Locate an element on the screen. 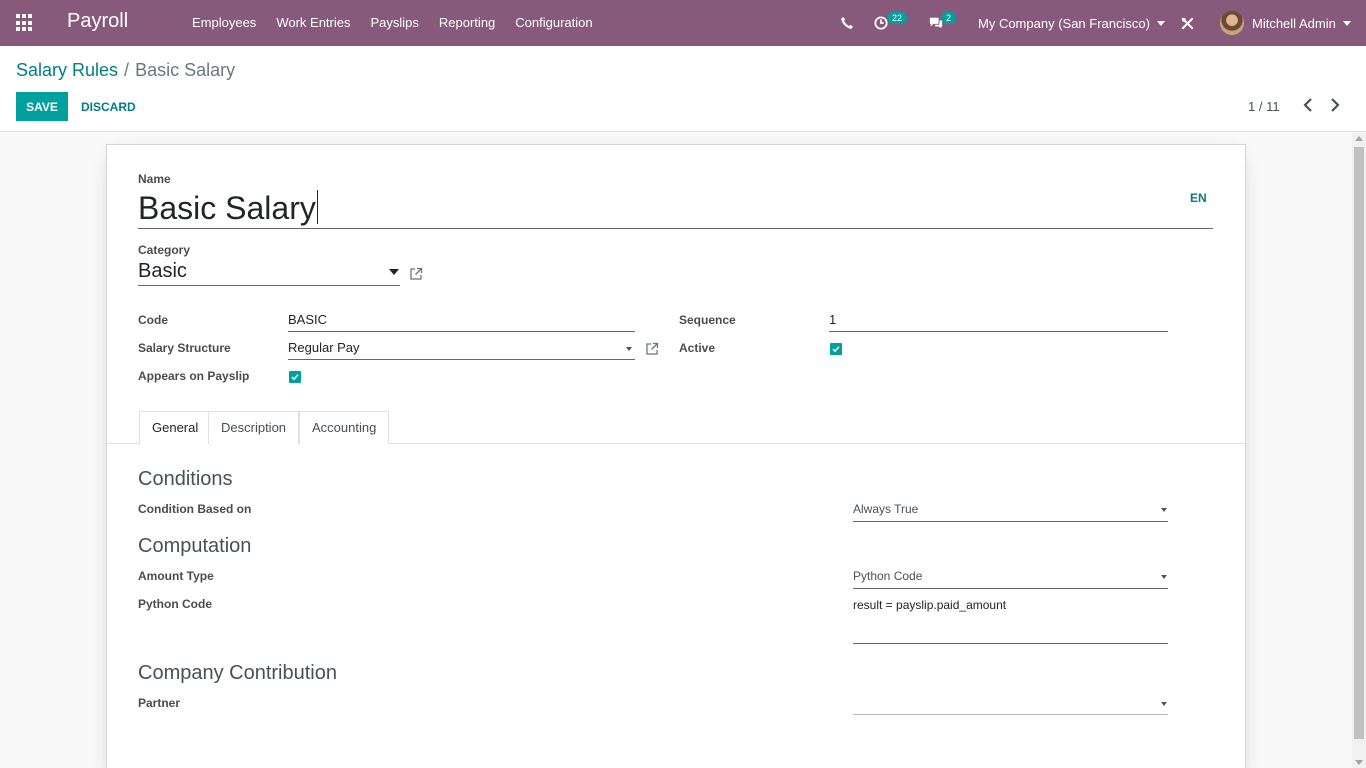  company-contribution-title: Company Contribution is located at coordinates (237, 673).